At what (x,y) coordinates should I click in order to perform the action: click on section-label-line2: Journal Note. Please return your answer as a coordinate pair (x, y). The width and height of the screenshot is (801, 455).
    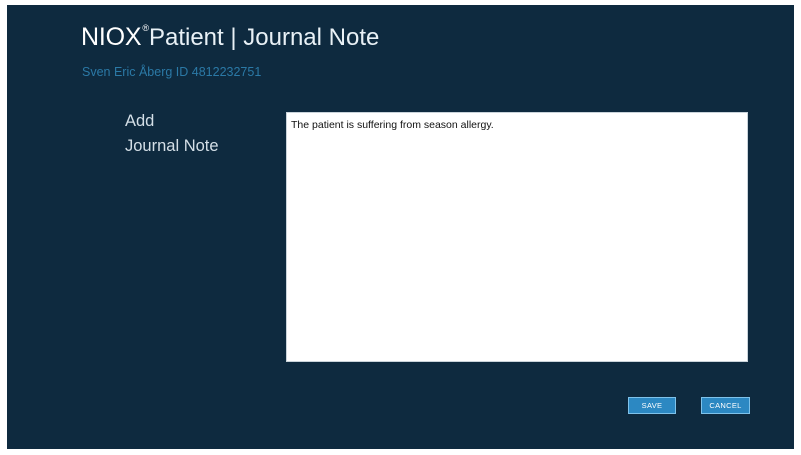
    Looking at the image, I should click on (172, 146).